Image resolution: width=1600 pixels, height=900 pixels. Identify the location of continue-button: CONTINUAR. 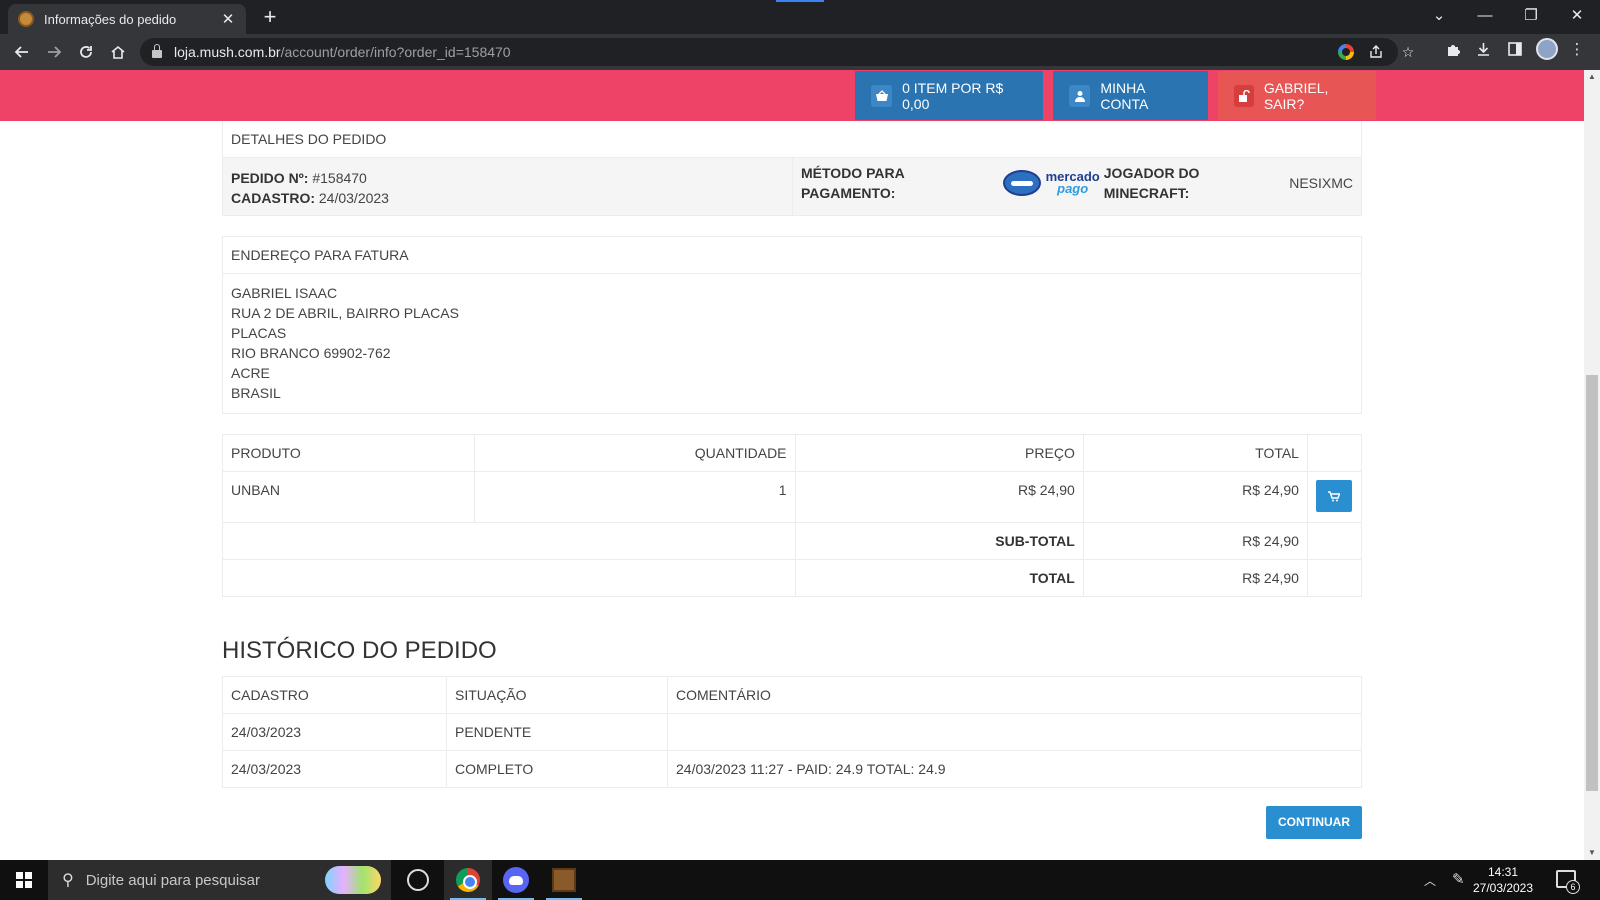
(1314, 822).